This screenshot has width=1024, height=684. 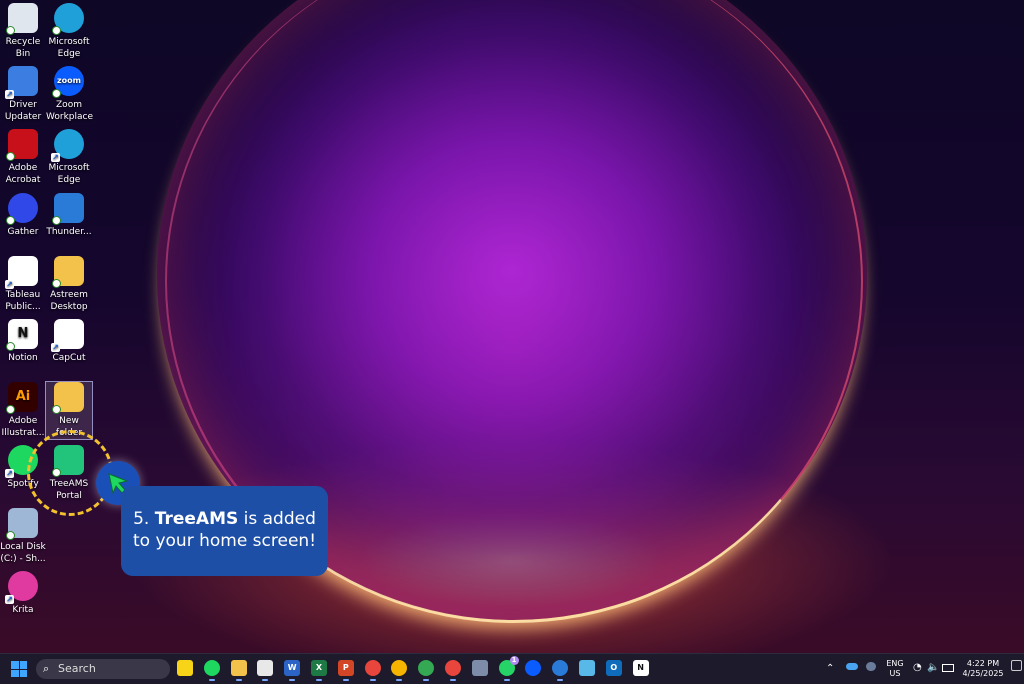 What do you see at coordinates (1016, 665) in the screenshot?
I see `notification-icon` at bounding box center [1016, 665].